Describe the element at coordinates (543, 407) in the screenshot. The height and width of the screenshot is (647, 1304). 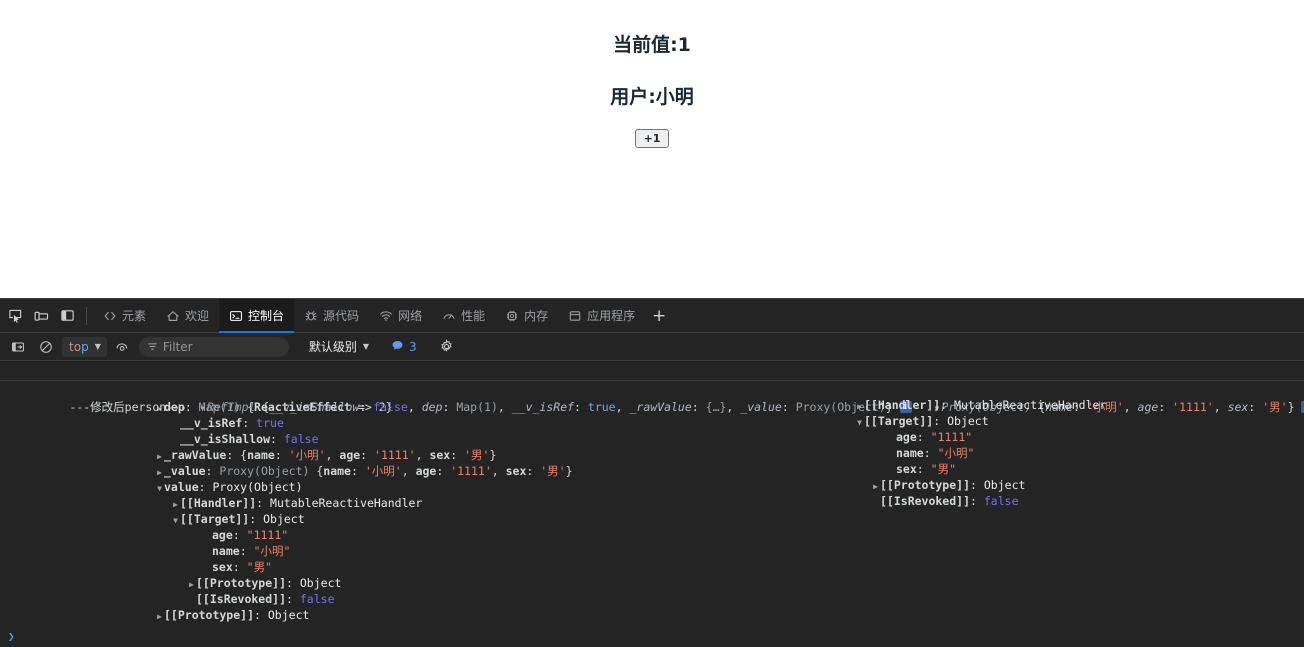
I see `prop-key: __v_isRef` at that location.